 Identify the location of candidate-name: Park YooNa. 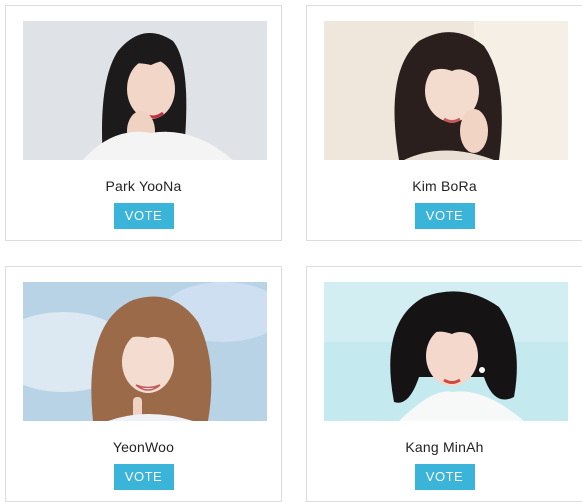
(143, 186).